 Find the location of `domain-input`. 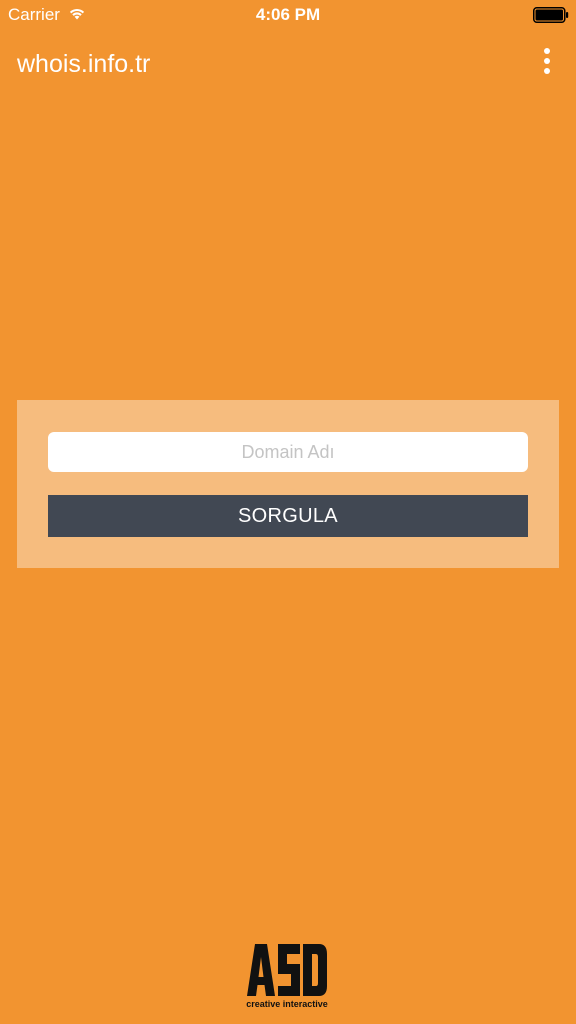

domain-input is located at coordinates (288, 452).